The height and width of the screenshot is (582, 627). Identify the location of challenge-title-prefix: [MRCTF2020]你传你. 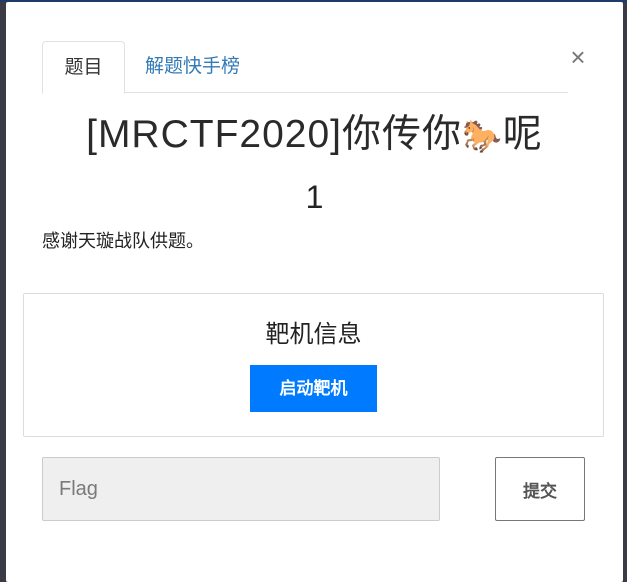
(274, 134).